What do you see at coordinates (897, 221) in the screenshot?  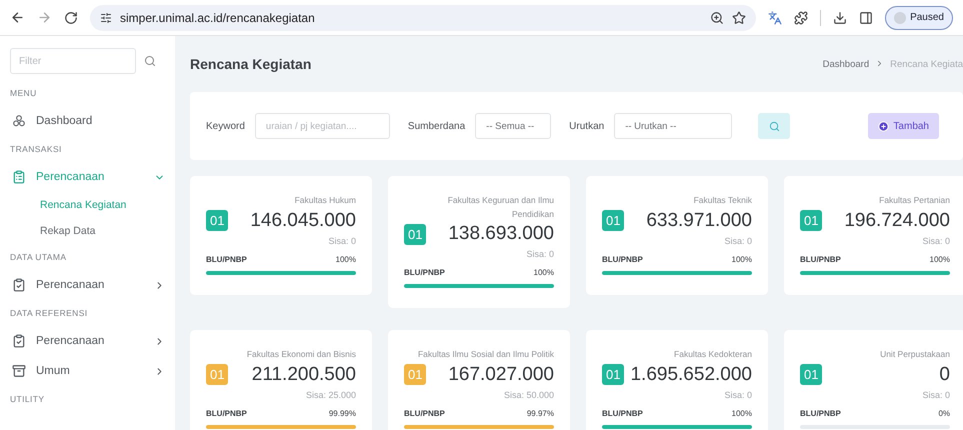 I see `budget-amount: 196.724.000` at bounding box center [897, 221].